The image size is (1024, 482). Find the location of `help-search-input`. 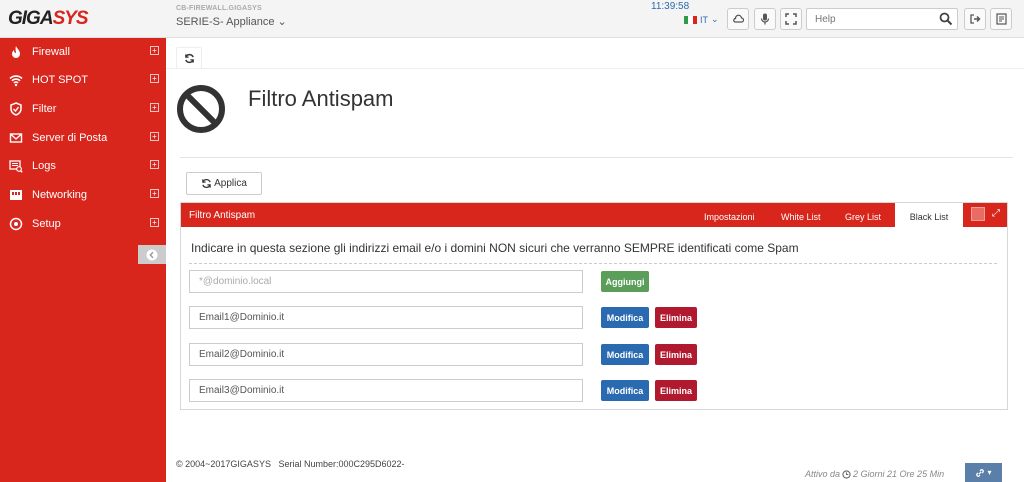

help-search-input is located at coordinates (867, 19).